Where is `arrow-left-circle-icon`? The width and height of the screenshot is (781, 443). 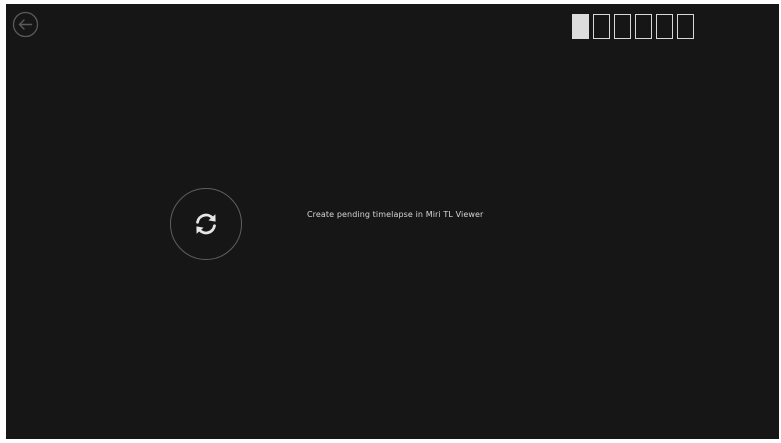 arrow-left-circle-icon is located at coordinates (25, 24).